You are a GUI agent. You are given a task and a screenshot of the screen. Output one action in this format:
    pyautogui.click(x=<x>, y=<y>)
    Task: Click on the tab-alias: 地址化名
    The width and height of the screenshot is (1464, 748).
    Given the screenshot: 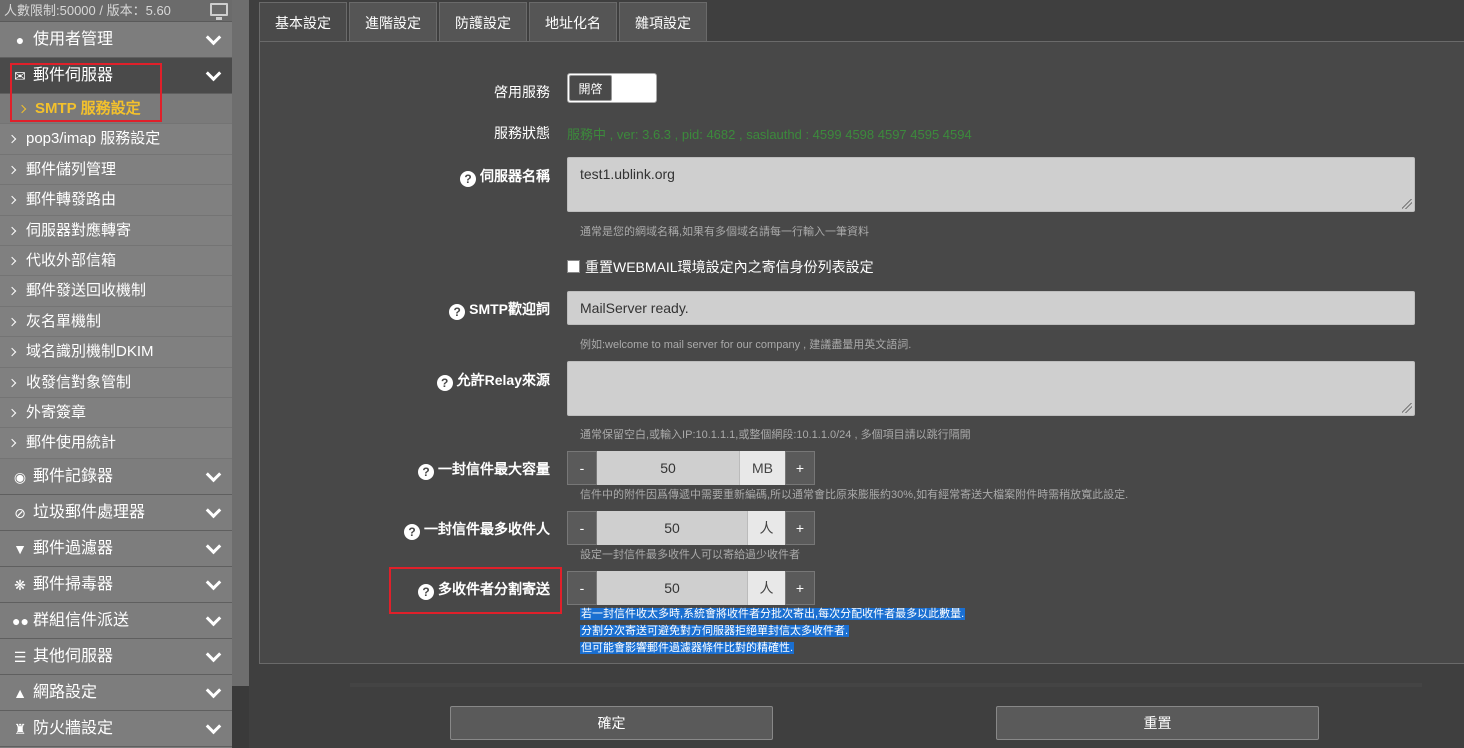 What is the action you would take?
    pyautogui.click(x=573, y=22)
    